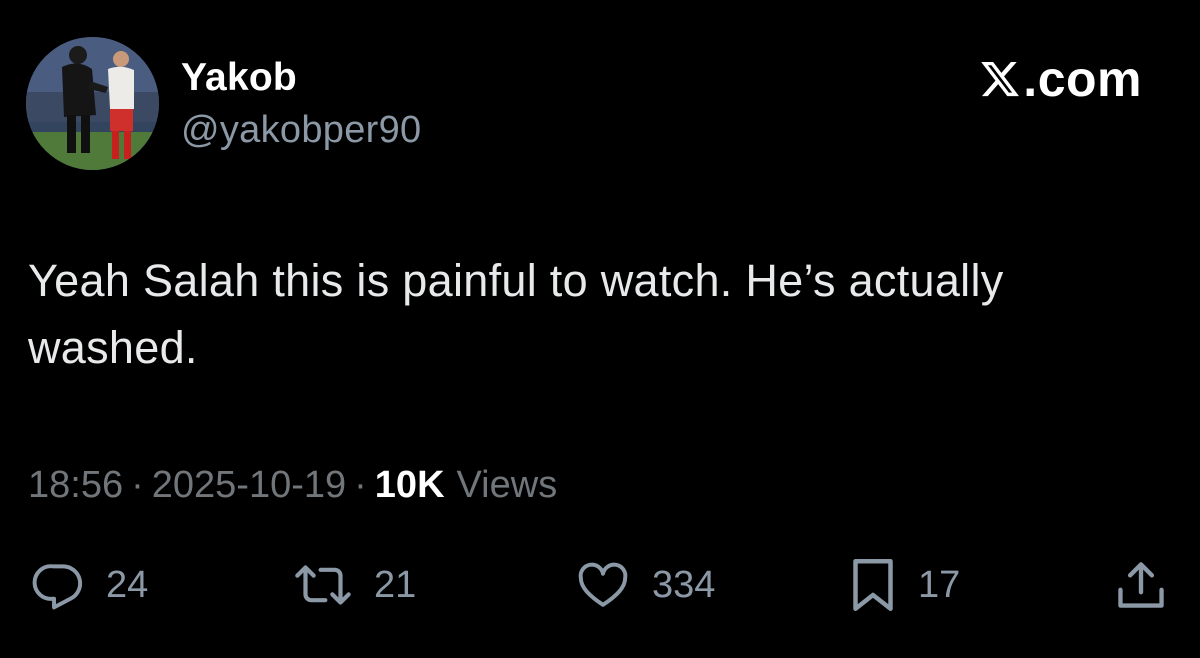  Describe the element at coordinates (58, 585) in the screenshot. I see `reply-icon` at that location.